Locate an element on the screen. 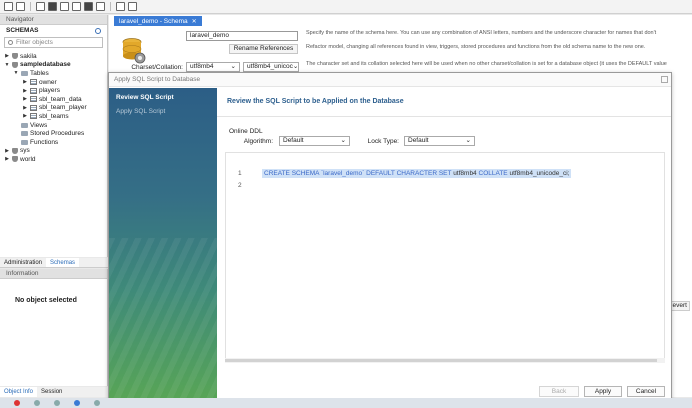  sql-schema-name: `laravel_demo` is located at coordinates (342, 173).